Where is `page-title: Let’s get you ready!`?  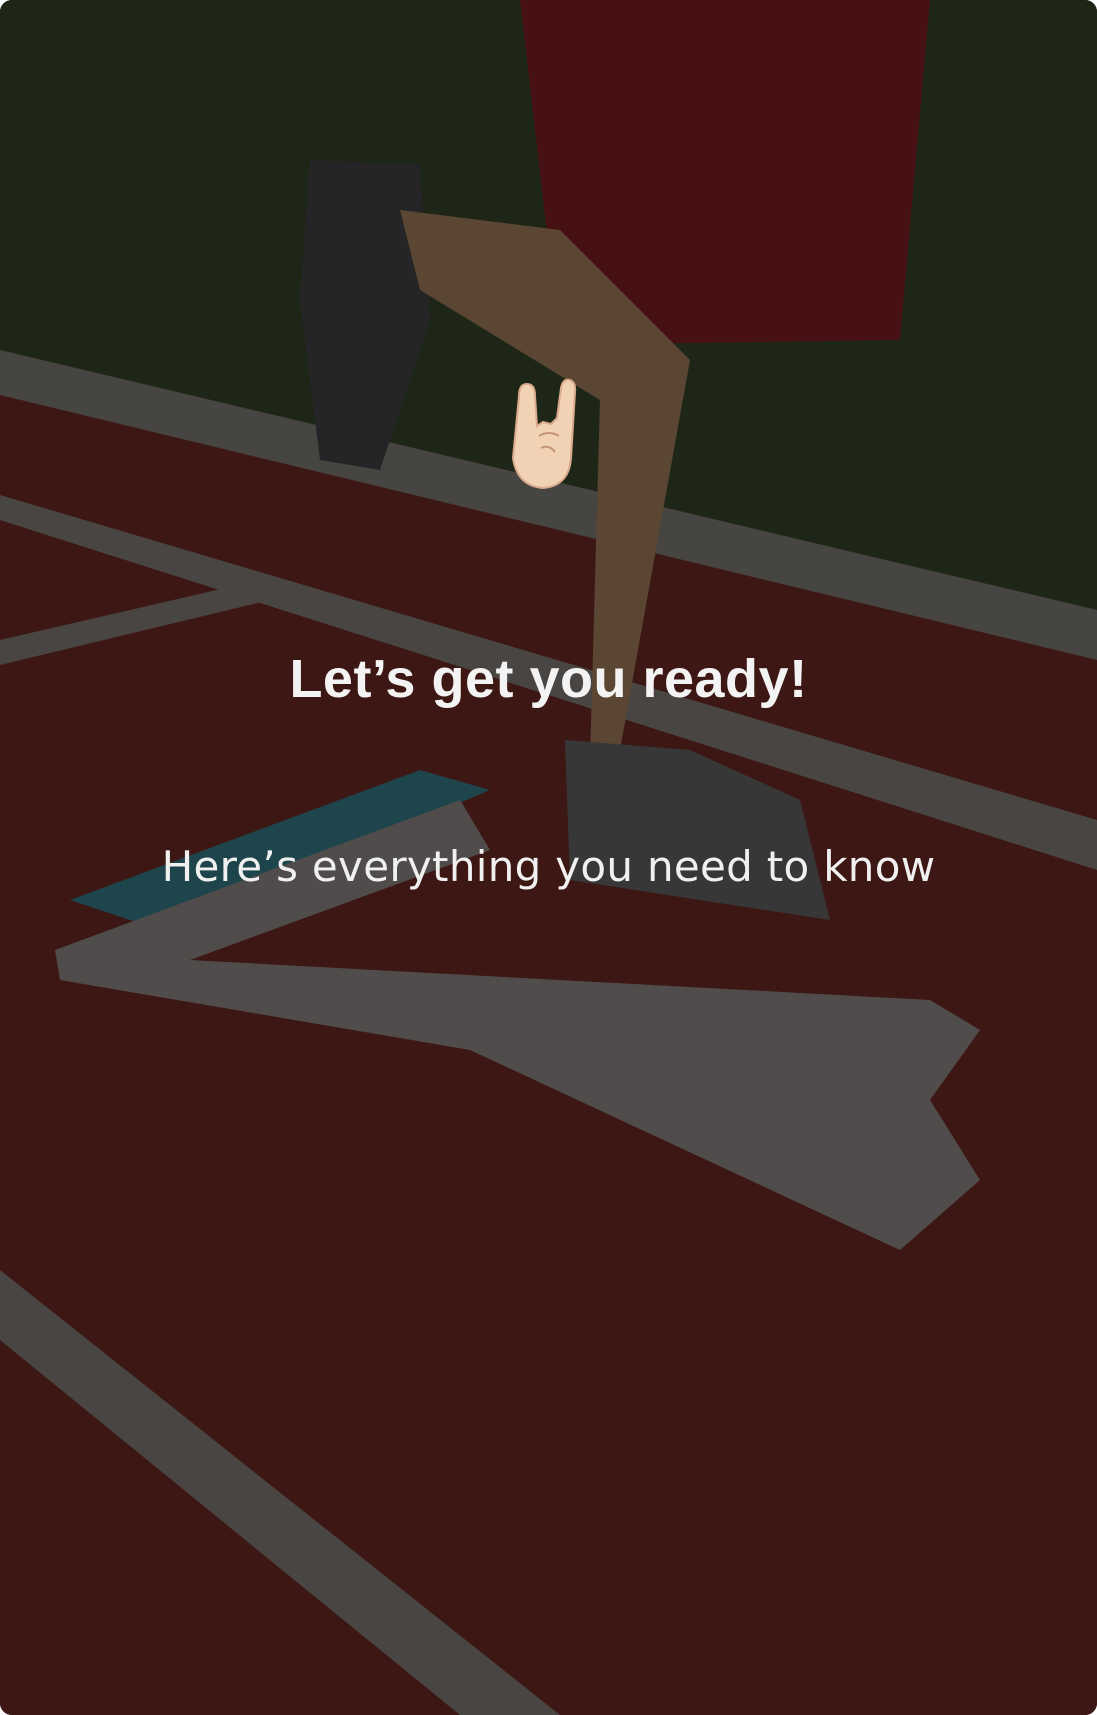 page-title: Let’s get you ready! is located at coordinates (548, 679).